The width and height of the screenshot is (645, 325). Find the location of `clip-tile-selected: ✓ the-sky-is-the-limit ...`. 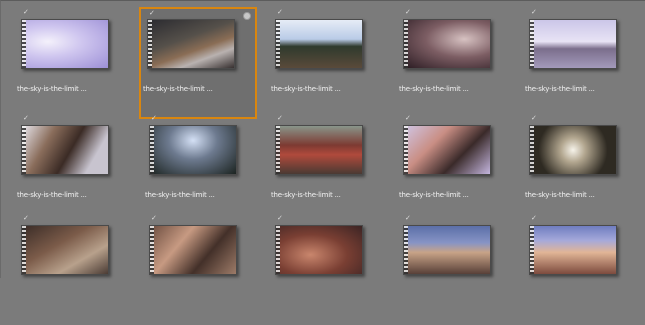

clip-tile-selected: ✓ the-sky-is-the-limit ... is located at coordinates (198, 63).